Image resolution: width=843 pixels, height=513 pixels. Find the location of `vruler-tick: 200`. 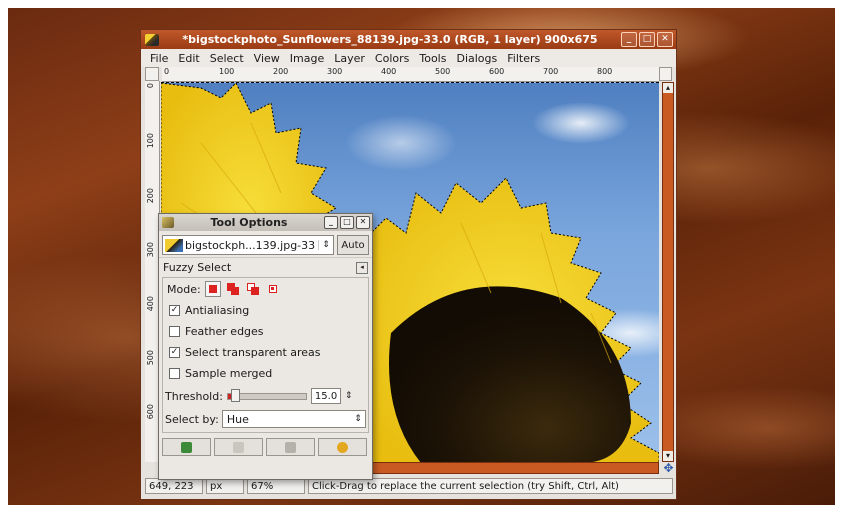

vruler-tick: 200 is located at coordinates (150, 196).